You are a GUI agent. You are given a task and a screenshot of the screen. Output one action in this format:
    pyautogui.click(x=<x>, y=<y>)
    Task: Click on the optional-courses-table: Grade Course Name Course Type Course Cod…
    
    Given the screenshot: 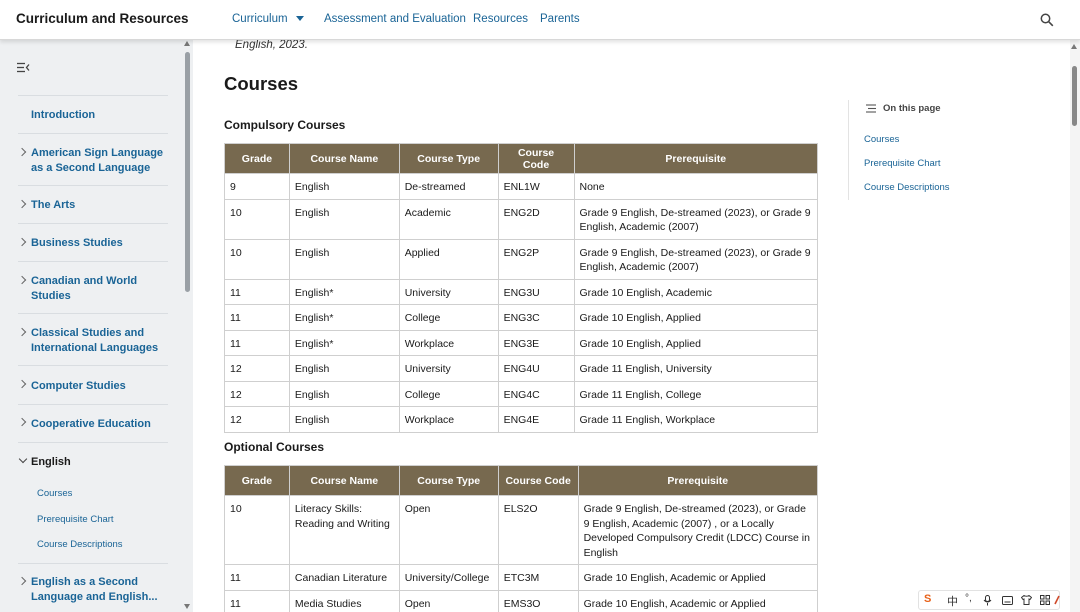 What is the action you would take?
    pyautogui.click(x=521, y=538)
    